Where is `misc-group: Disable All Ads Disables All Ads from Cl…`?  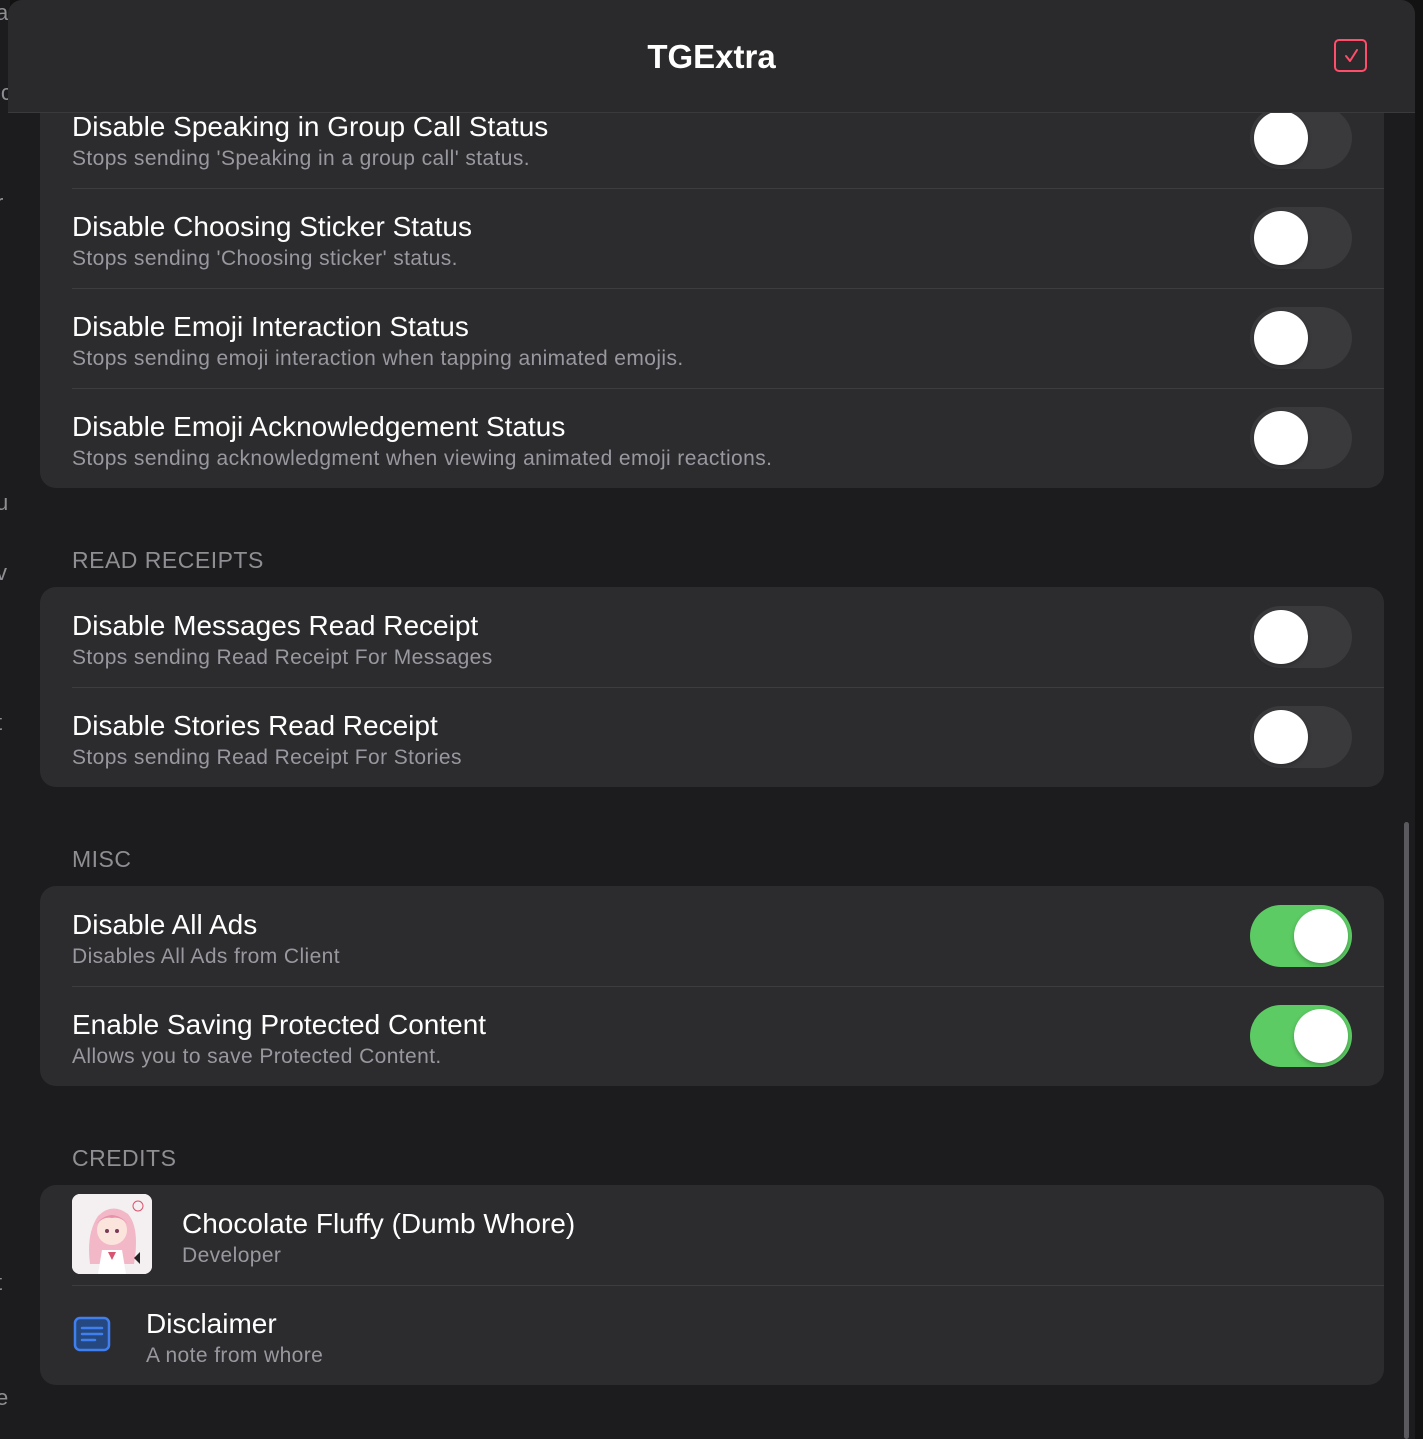
misc-group: Disable All Ads Disables All Ads from Cl… is located at coordinates (712, 986).